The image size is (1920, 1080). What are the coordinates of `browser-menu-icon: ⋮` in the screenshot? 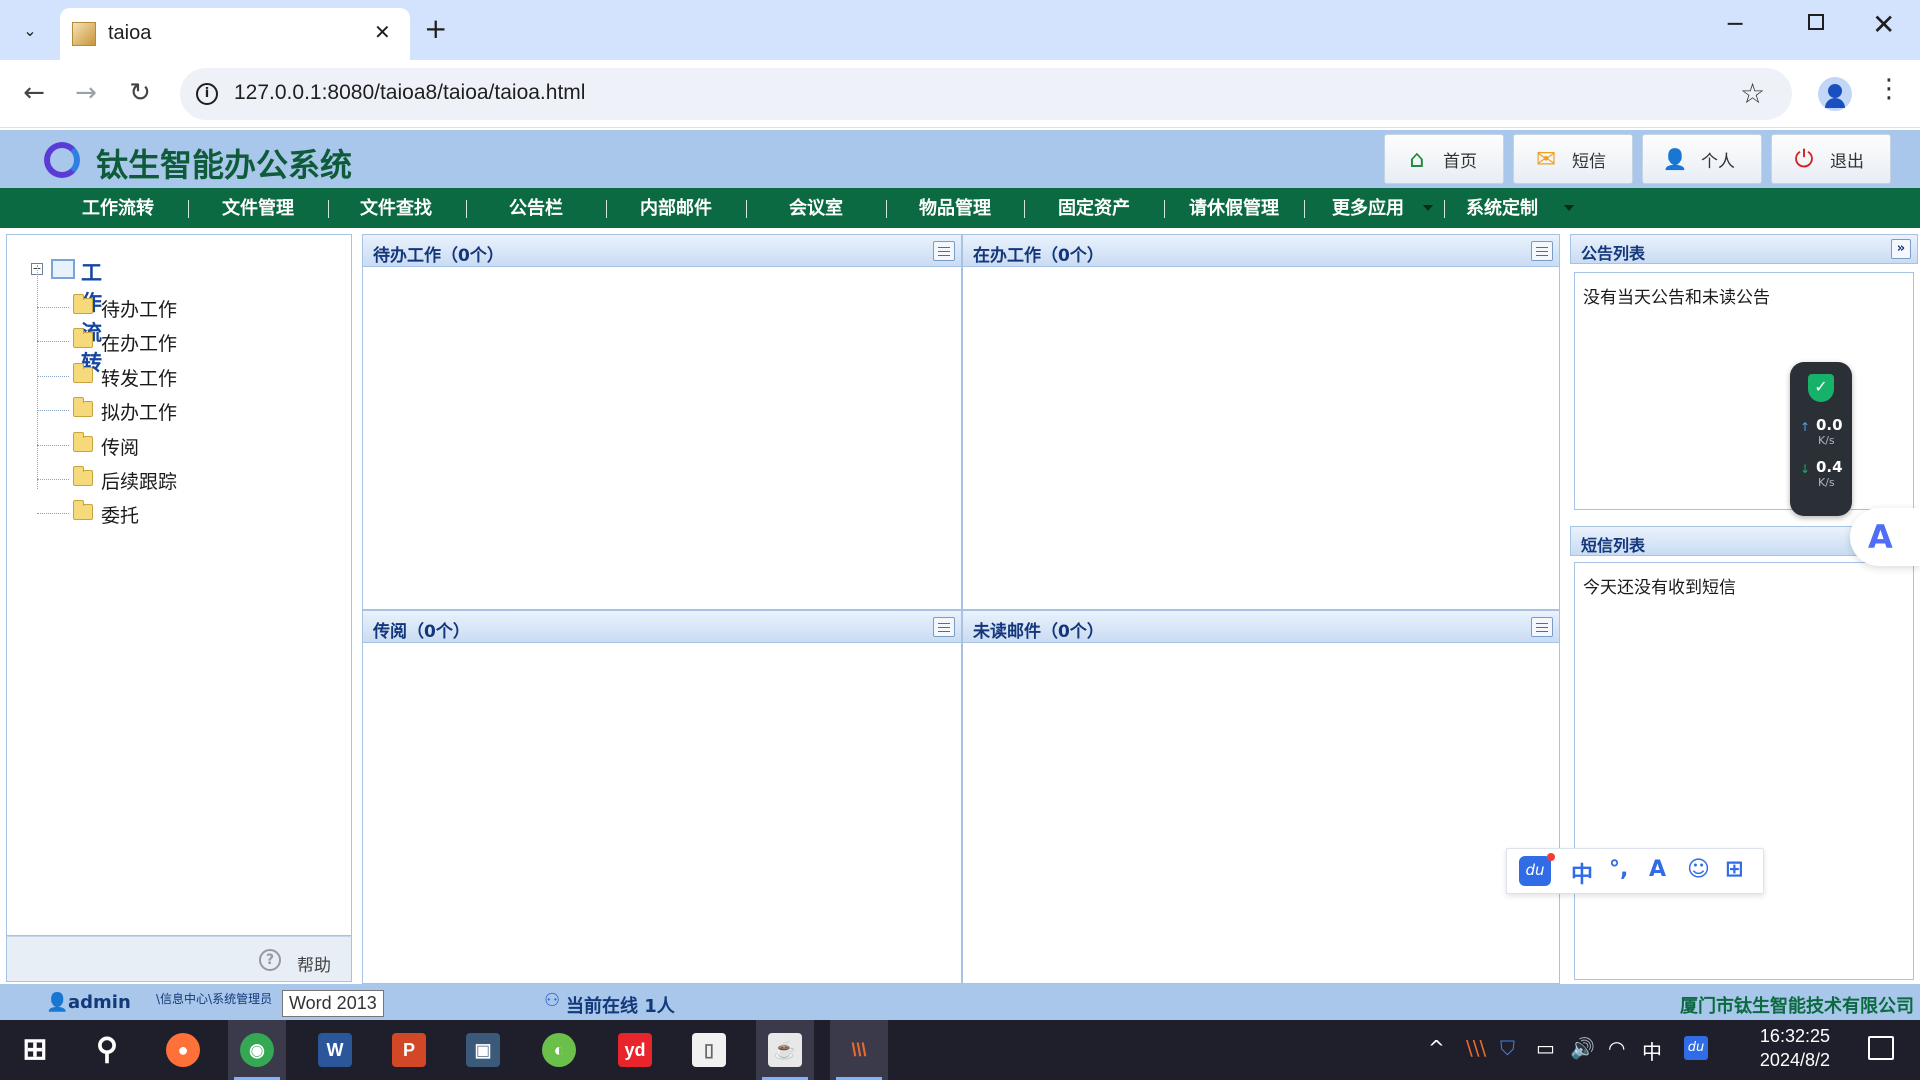 It's located at (1889, 89).